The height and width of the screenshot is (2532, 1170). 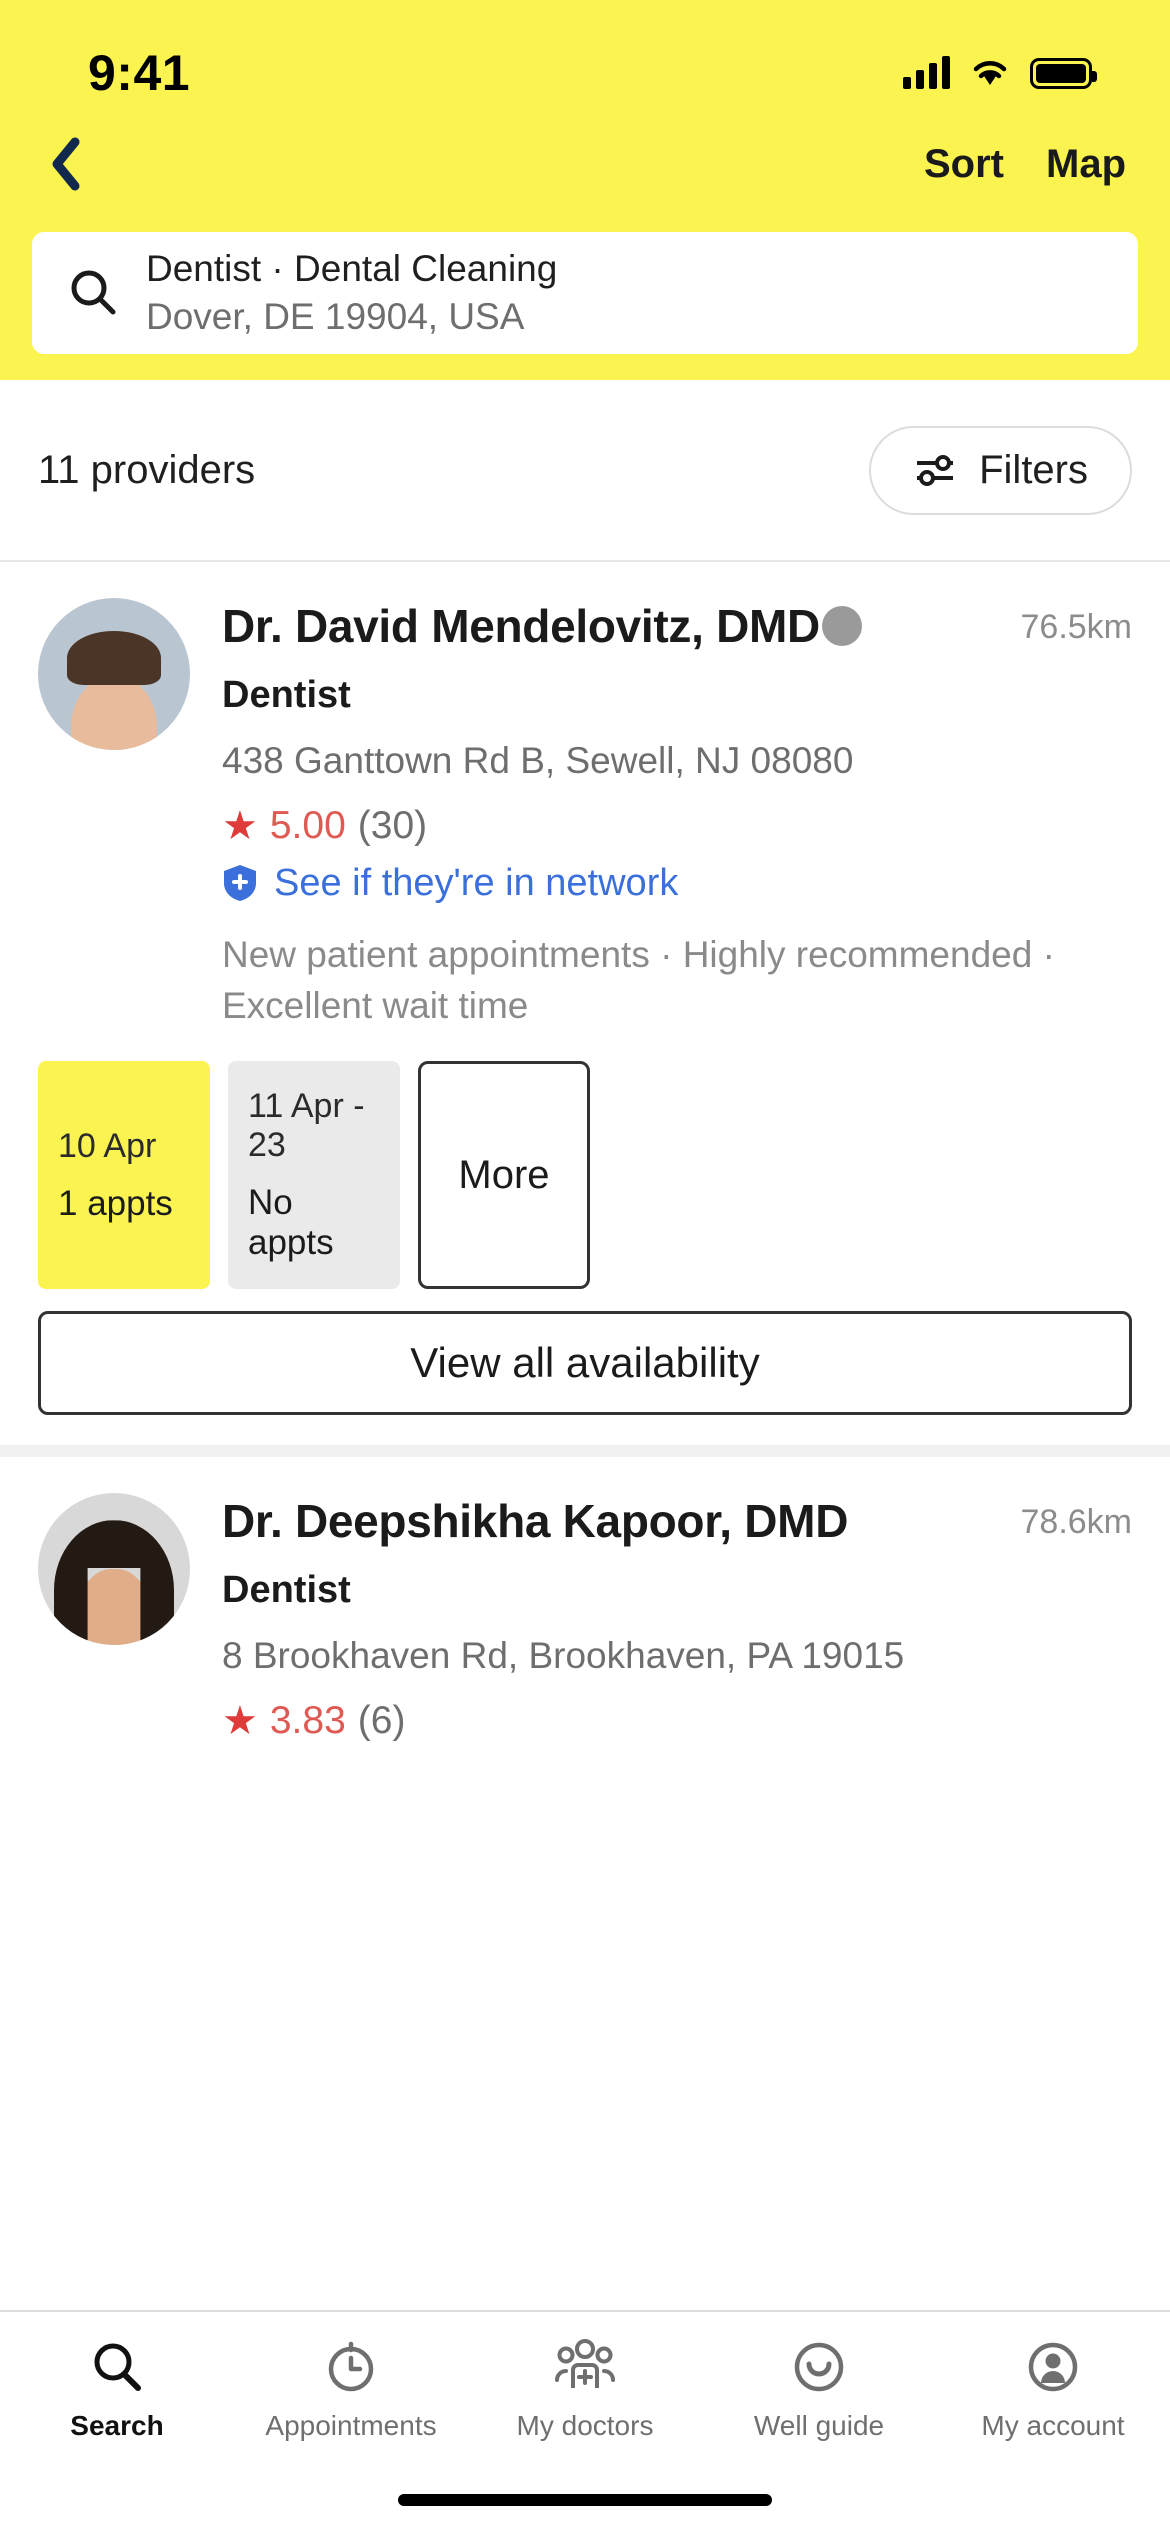 What do you see at coordinates (935, 470) in the screenshot?
I see `sliders-icon` at bounding box center [935, 470].